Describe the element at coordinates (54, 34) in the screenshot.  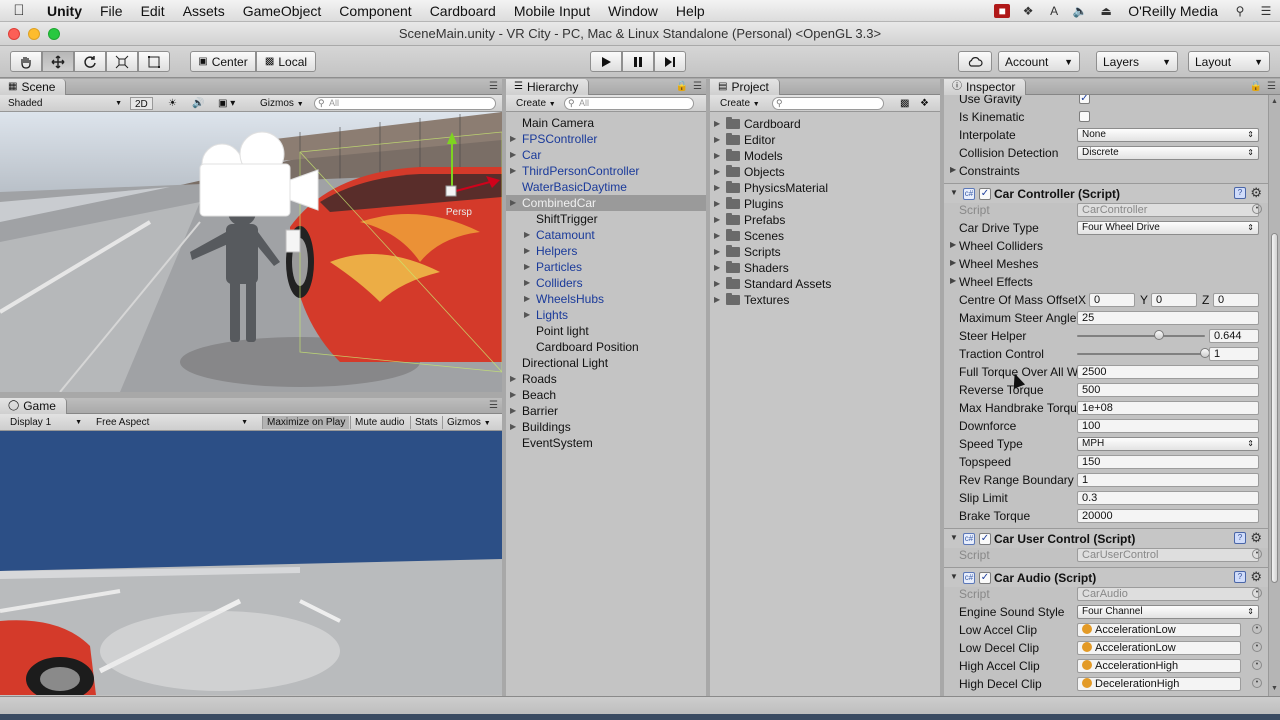
I see `zoom-window-button` at that location.